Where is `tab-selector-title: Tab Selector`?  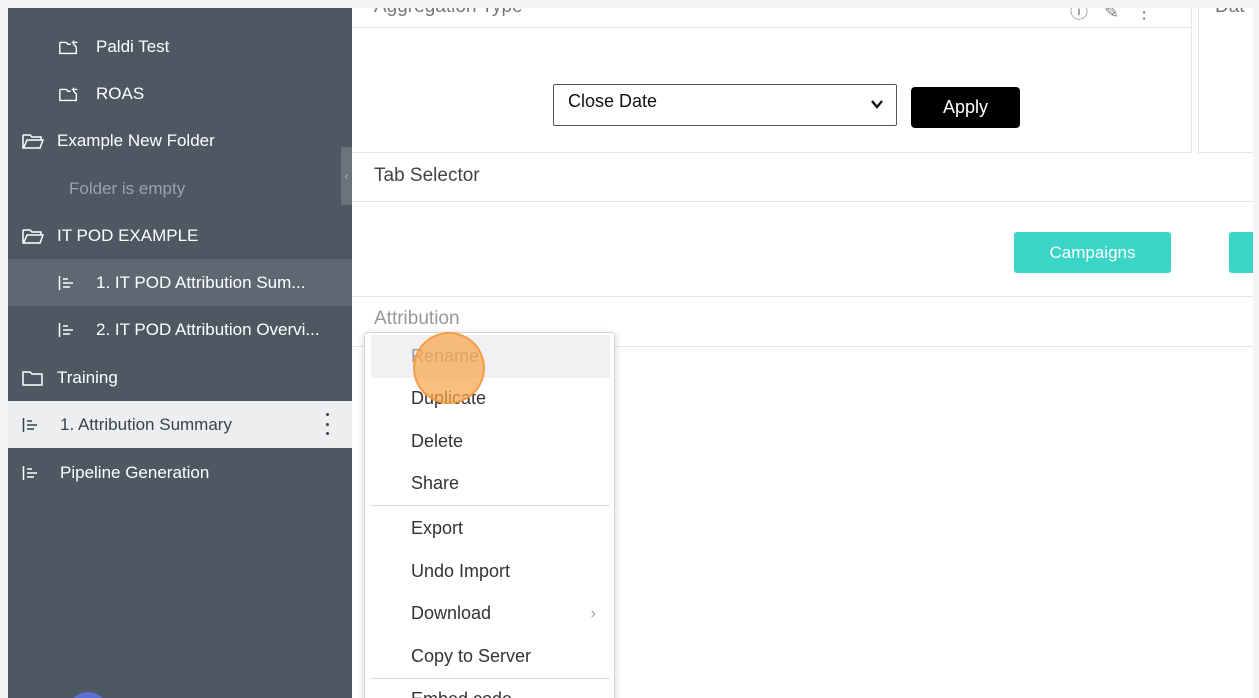
tab-selector-title: Tab Selector is located at coordinates (427, 175).